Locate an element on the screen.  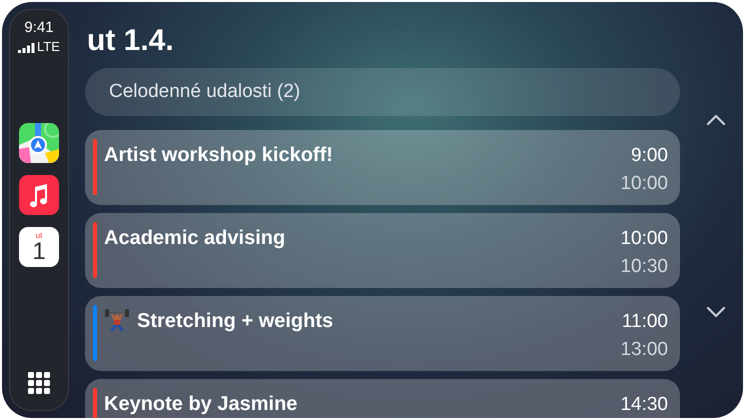
calendar-weekday: ut is located at coordinates (39, 236).